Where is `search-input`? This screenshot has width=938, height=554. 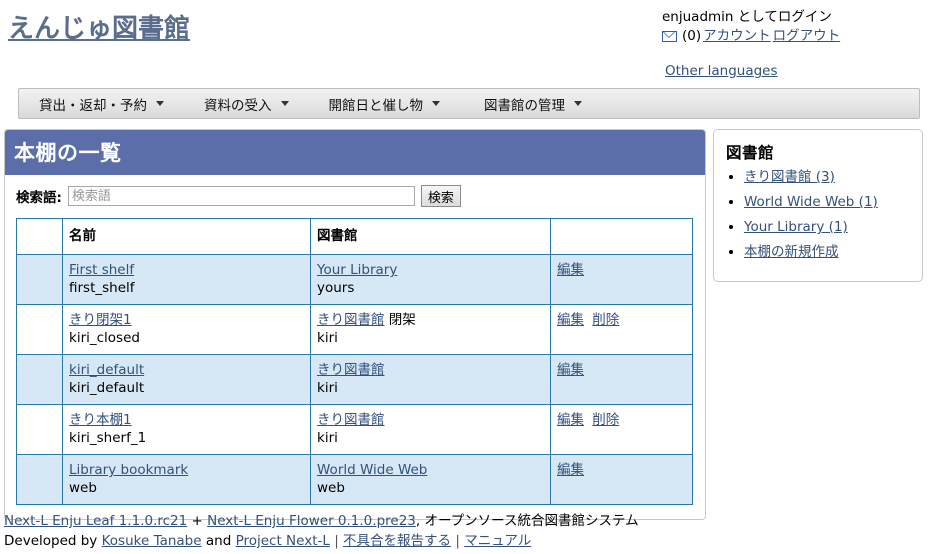 search-input is located at coordinates (241, 196).